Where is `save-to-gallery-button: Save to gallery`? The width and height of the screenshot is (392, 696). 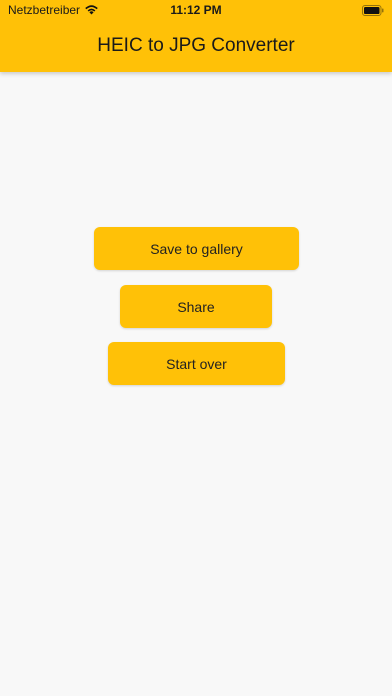 save-to-gallery-button: Save to gallery is located at coordinates (196, 248).